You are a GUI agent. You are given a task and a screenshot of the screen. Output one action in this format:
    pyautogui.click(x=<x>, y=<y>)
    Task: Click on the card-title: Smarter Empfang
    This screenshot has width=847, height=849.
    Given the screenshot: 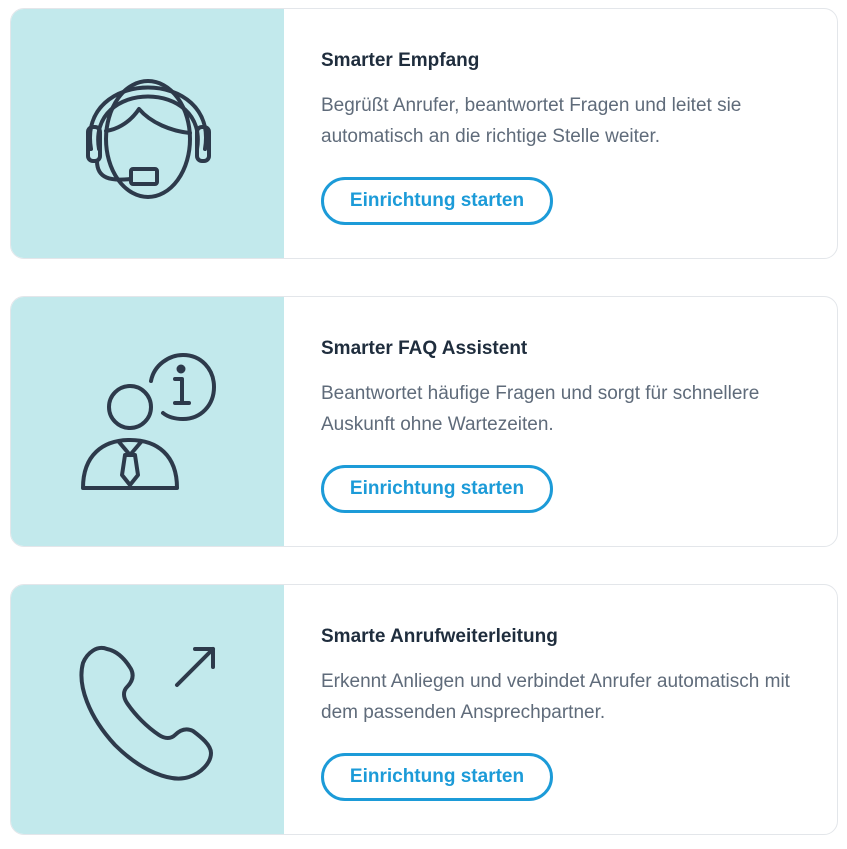 What is the action you would take?
    pyautogui.click(x=400, y=60)
    